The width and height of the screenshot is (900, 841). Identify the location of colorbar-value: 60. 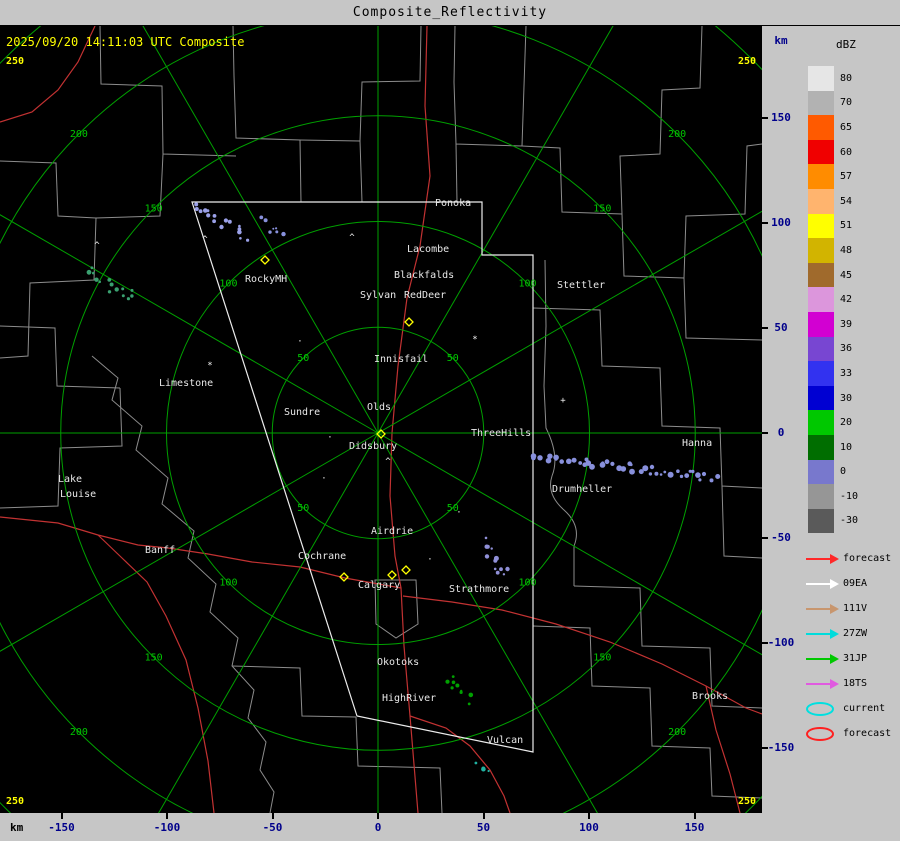
(846, 152).